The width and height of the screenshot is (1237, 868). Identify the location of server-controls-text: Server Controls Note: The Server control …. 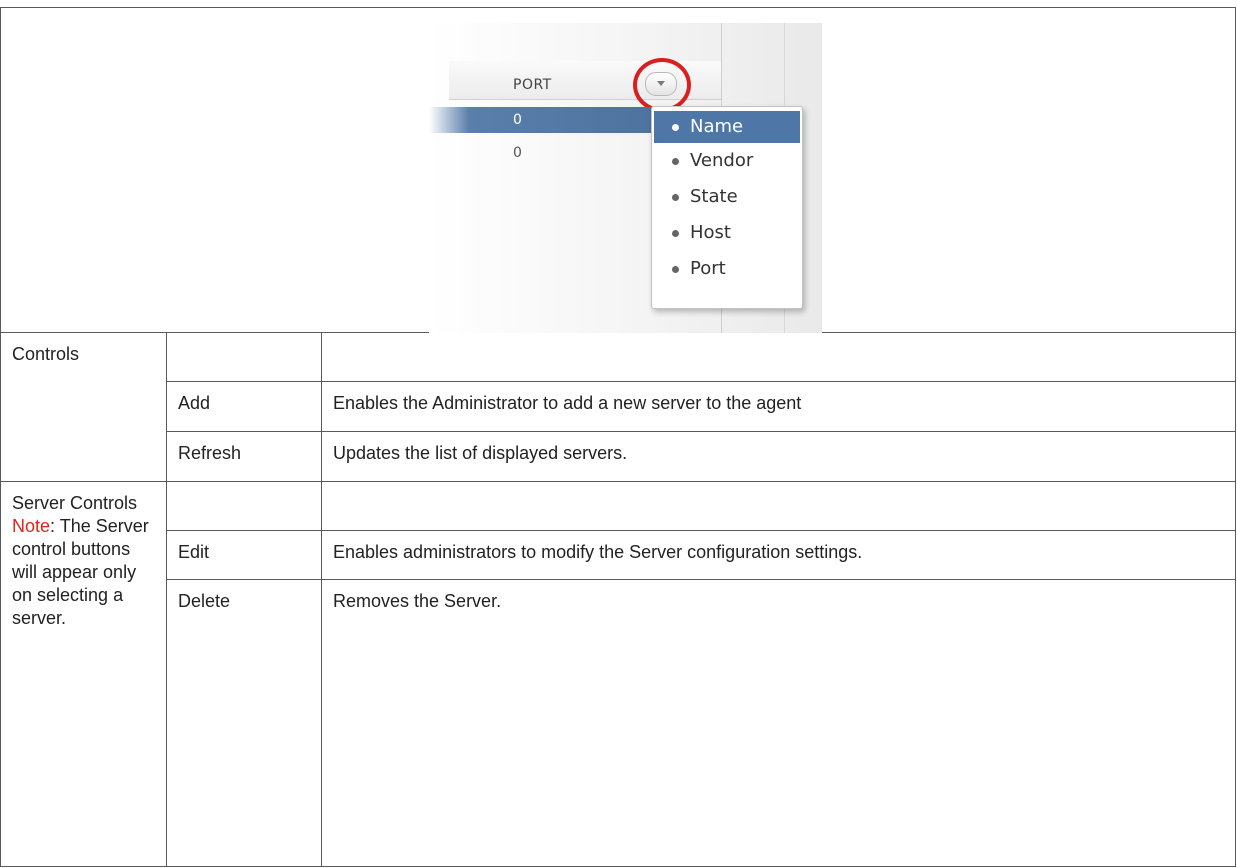
(83, 561).